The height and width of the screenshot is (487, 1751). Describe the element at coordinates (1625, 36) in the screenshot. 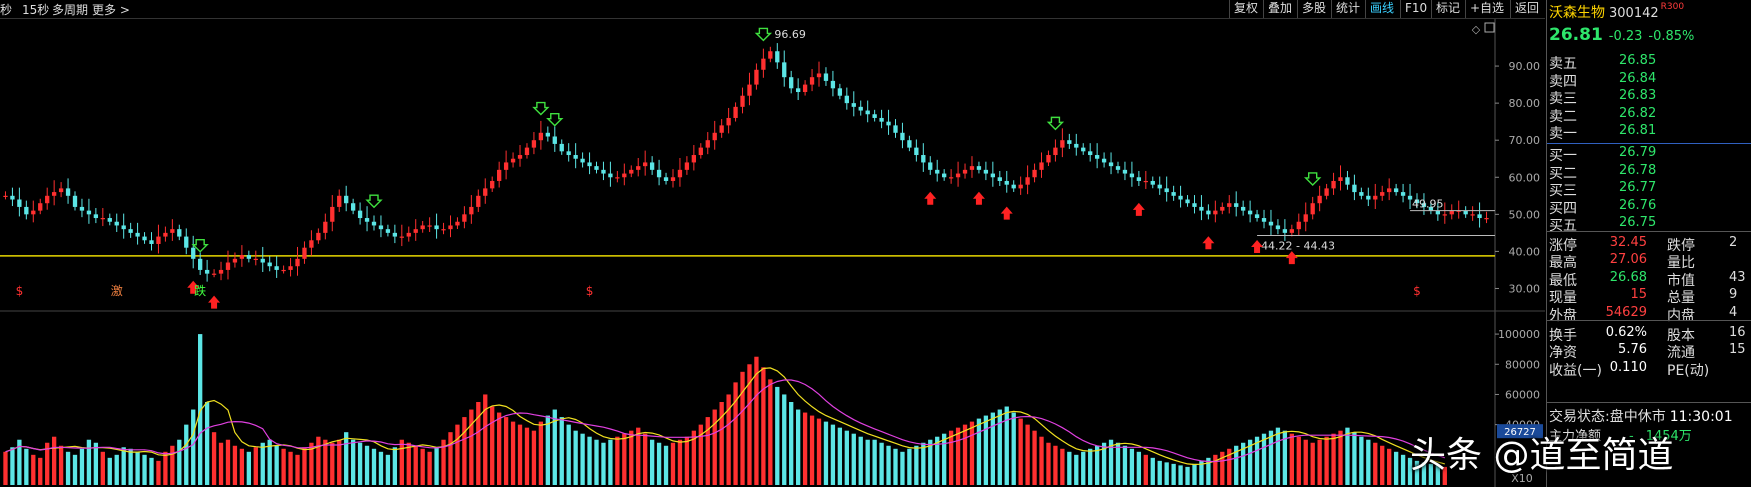

I see `price-change: -0.23` at that location.